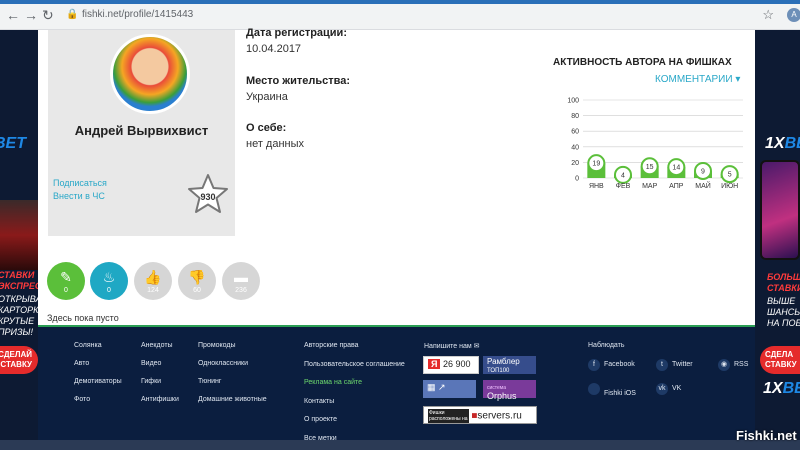  Describe the element at coordinates (232, 399) in the screenshot. I see `footer-link: Домашние животные` at that location.